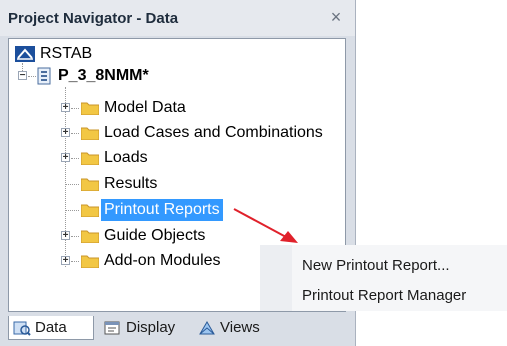 Image resolution: width=507 pixels, height=346 pixels. What do you see at coordinates (112, 328) in the screenshot?
I see `display-icon` at bounding box center [112, 328].